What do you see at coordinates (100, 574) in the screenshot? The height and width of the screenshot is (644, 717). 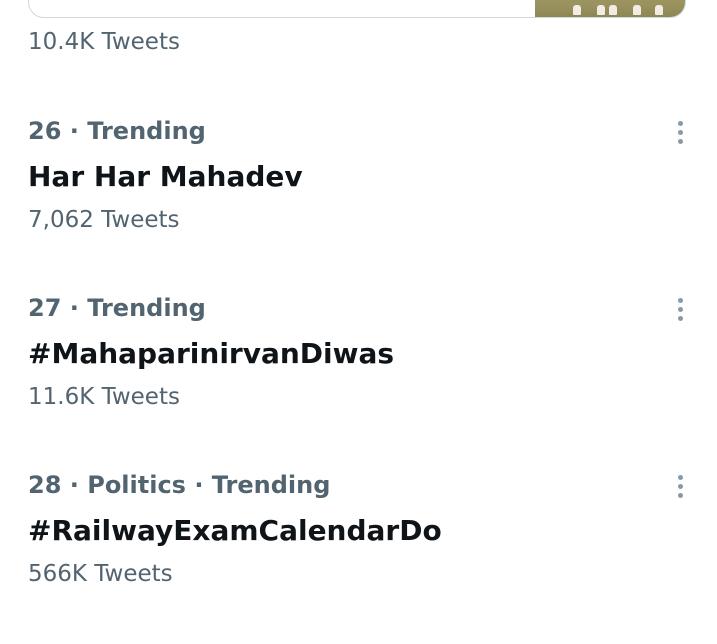 I see `trend-tweet-count: 566K Tweets` at bounding box center [100, 574].